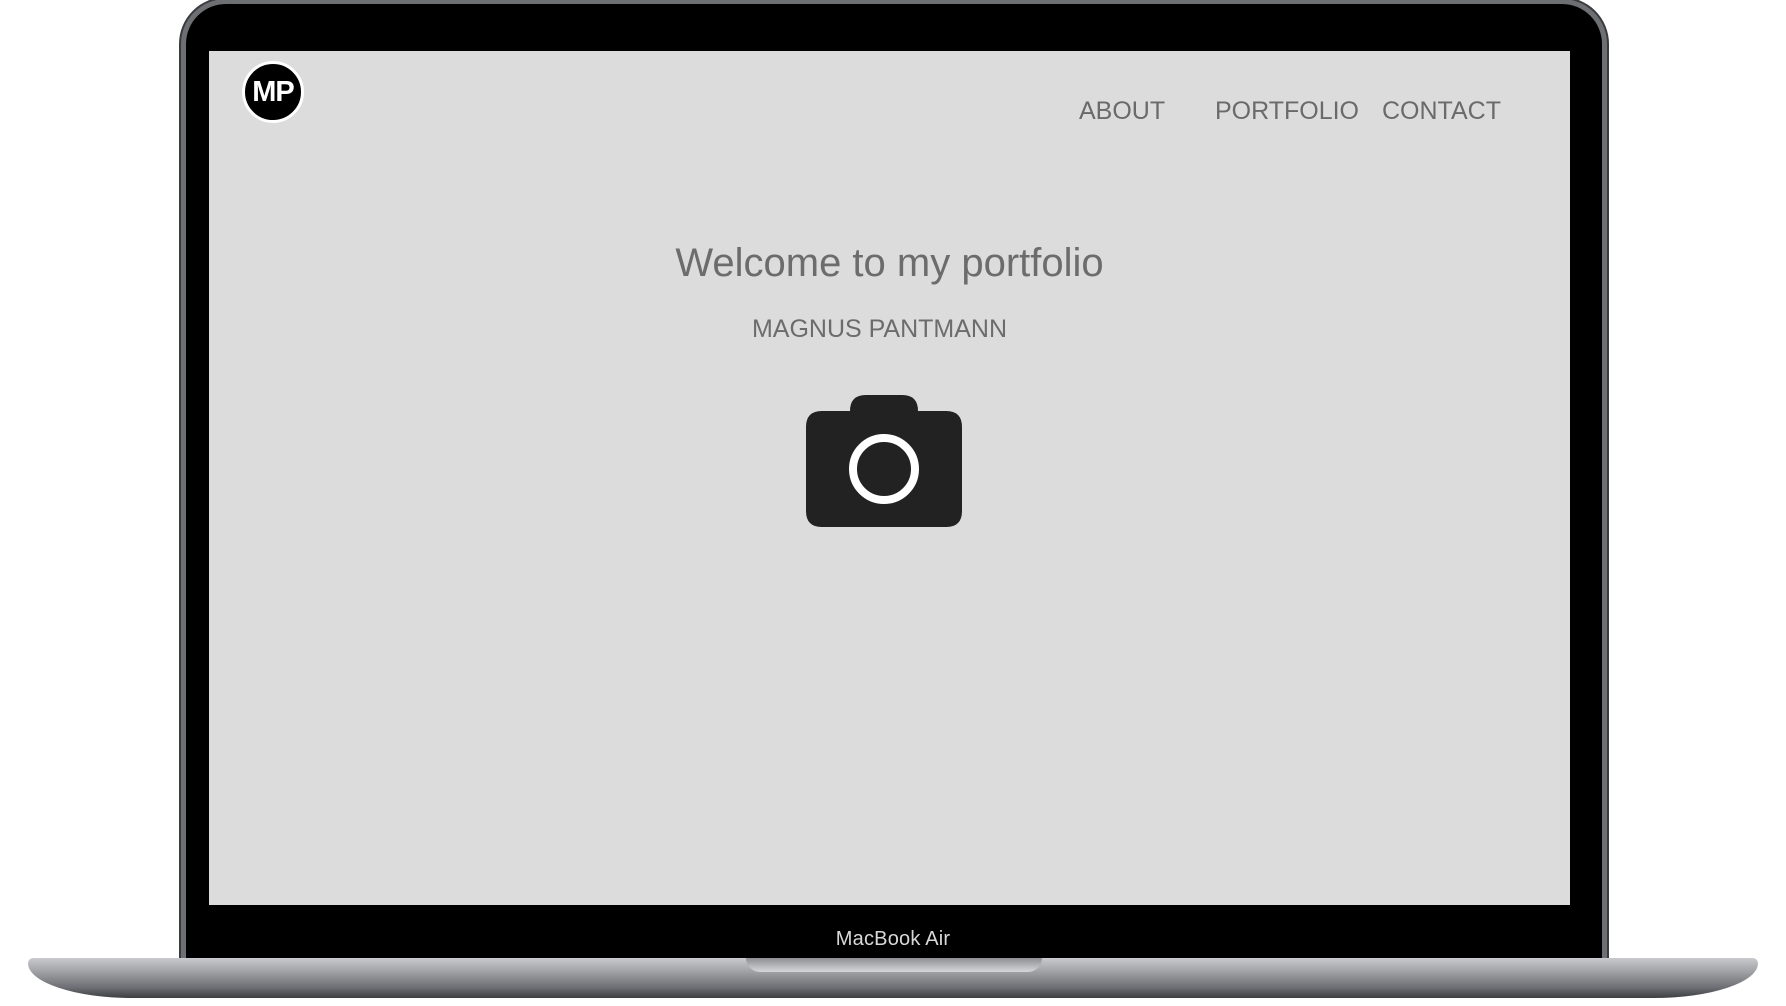 The image size is (1786, 1006). What do you see at coordinates (893, 939) in the screenshot?
I see `device-model-label: MacBook Air` at bounding box center [893, 939].